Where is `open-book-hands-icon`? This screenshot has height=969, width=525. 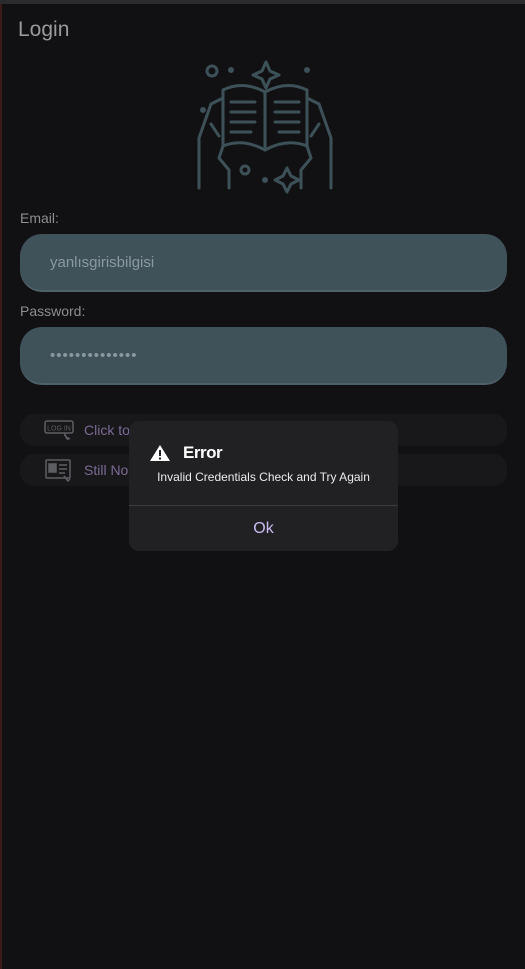
open-book-hands-icon is located at coordinates (265, 127).